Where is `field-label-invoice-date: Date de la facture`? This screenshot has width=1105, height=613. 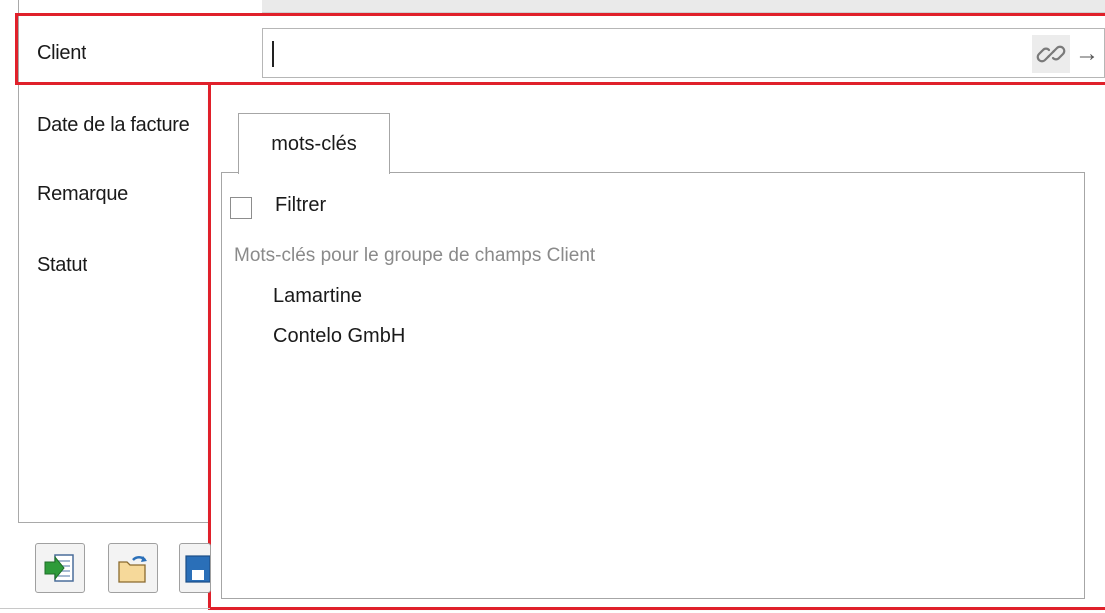
field-label-invoice-date: Date de la facture is located at coordinates (113, 125).